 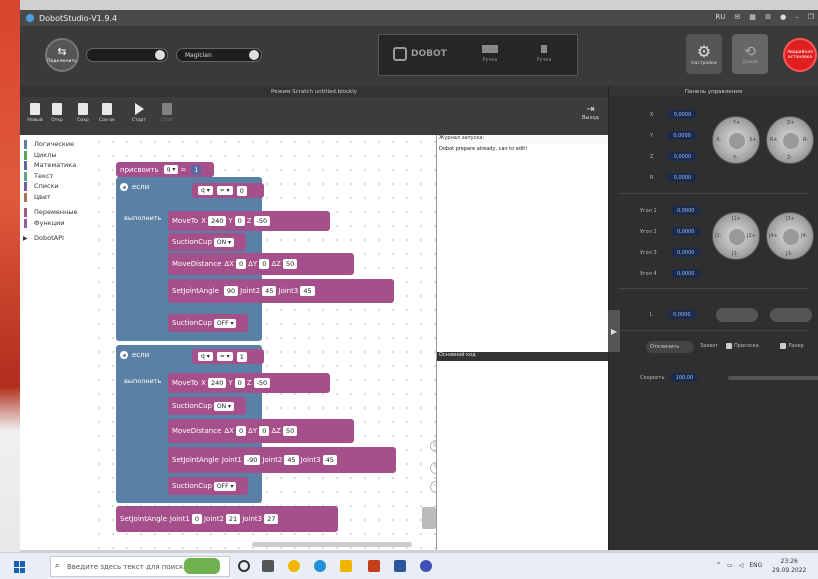 What do you see at coordinates (730, 565) in the screenshot?
I see `network-icon: ▭` at bounding box center [730, 565].